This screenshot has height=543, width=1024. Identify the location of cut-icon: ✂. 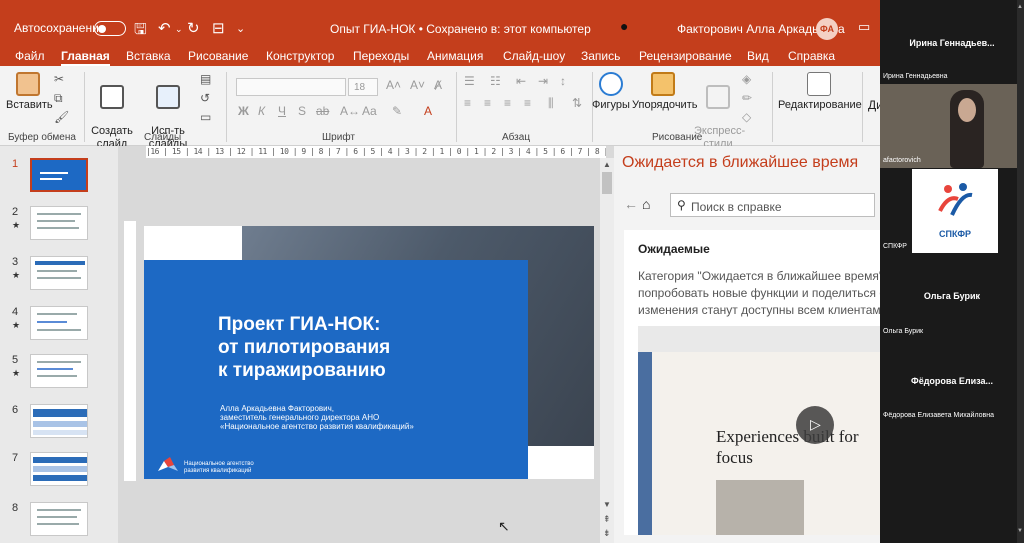
(59, 79).